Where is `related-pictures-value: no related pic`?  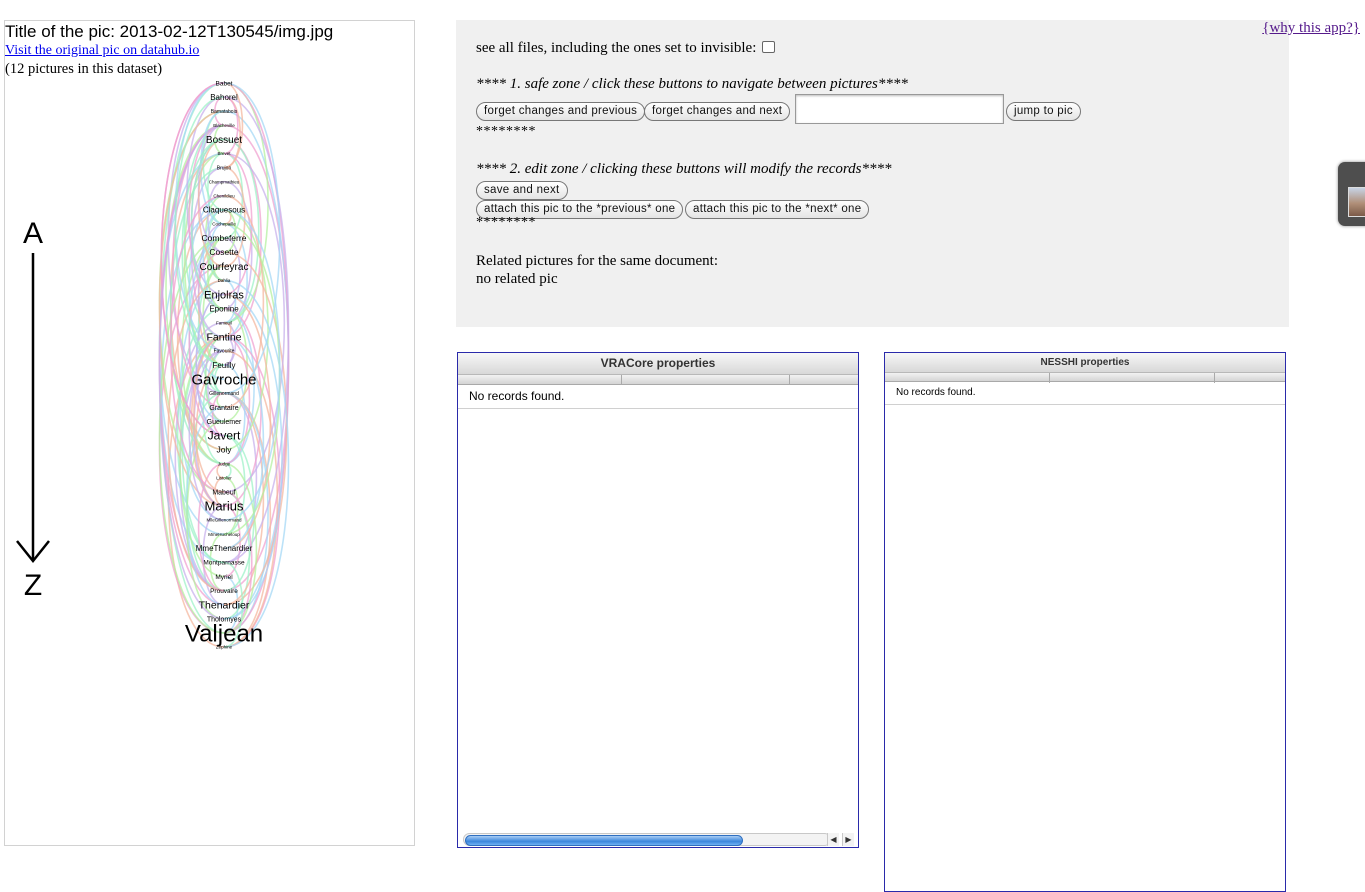 related-pictures-value: no related pic is located at coordinates (517, 279).